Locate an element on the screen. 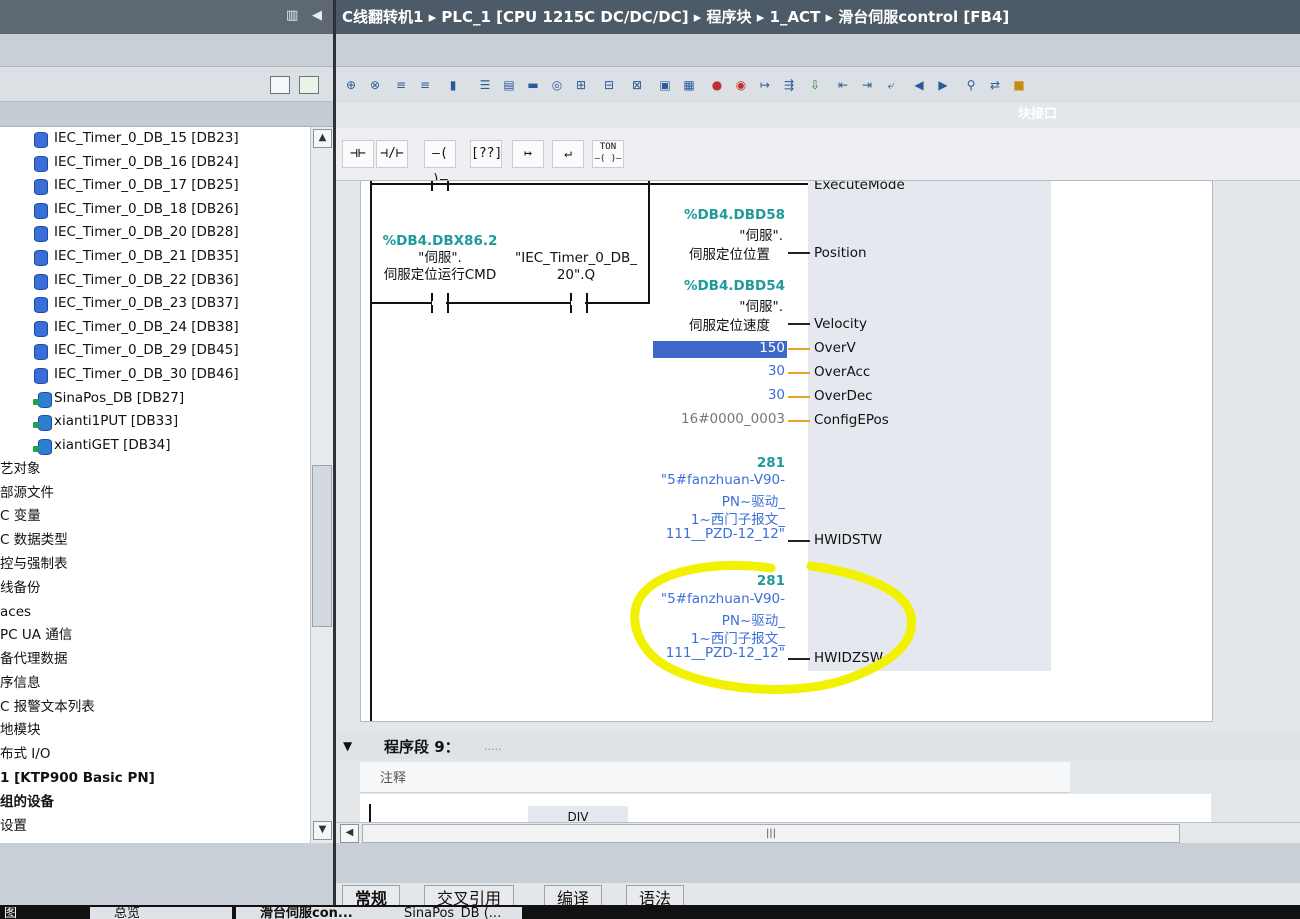 This screenshot has height=919, width=1300. absolute-address-icon: ▦ is located at coordinates (689, 85).